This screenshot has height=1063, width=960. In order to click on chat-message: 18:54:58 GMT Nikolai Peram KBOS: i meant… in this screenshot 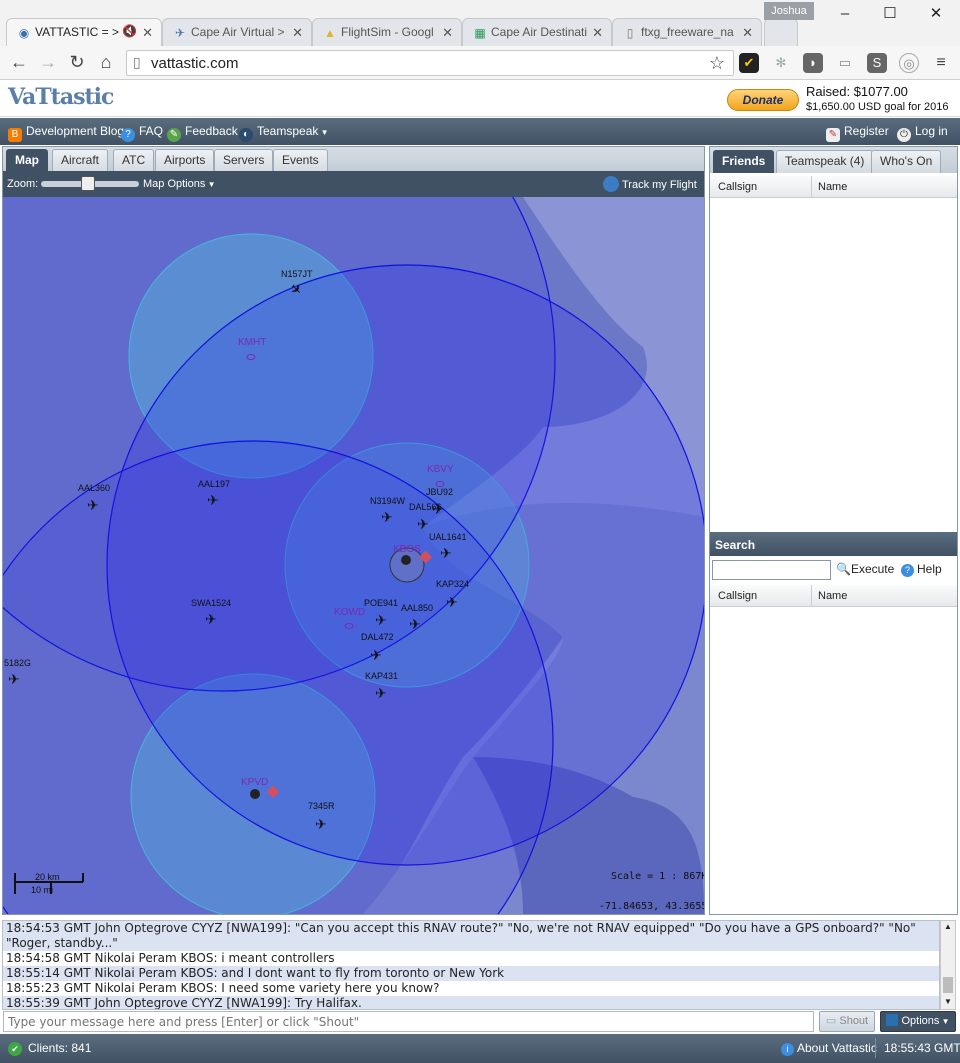, I will do `click(170, 958)`.